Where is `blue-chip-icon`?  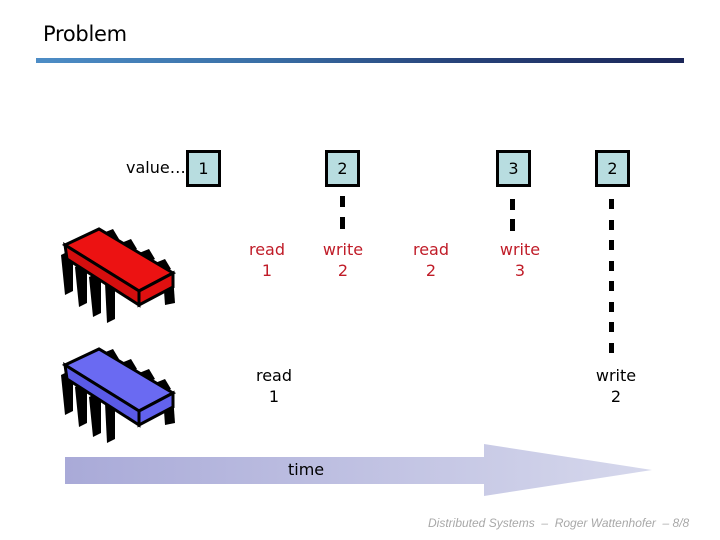
blue-chip-icon is located at coordinates (119, 395).